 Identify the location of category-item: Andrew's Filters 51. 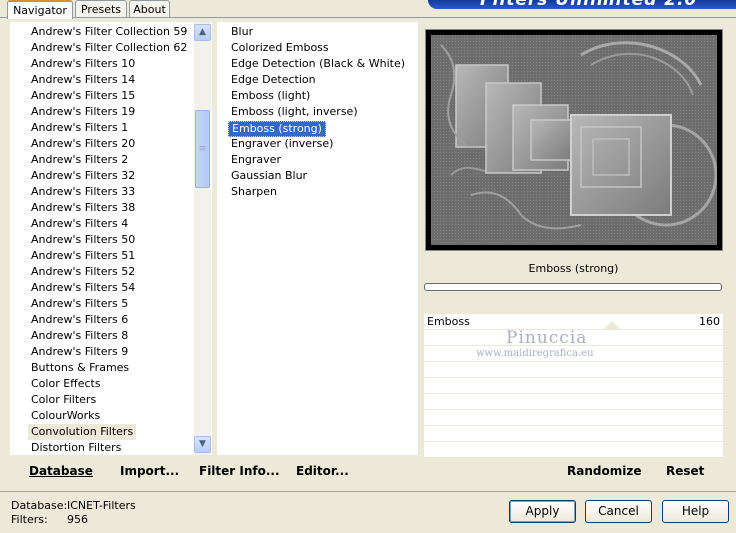
(83, 256).